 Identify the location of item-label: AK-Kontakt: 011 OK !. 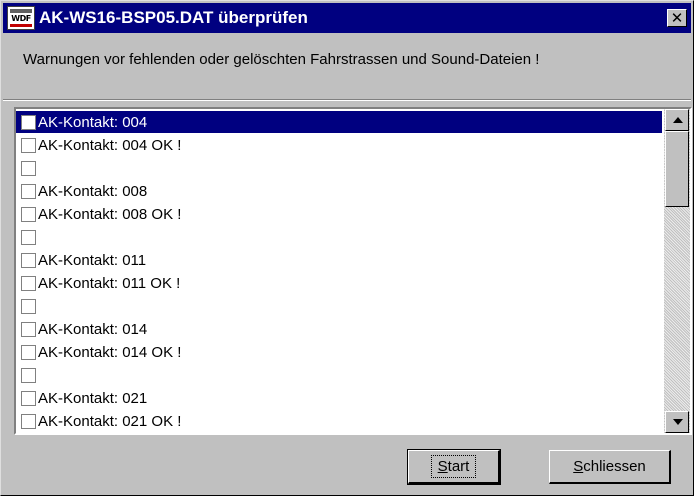
(109, 283).